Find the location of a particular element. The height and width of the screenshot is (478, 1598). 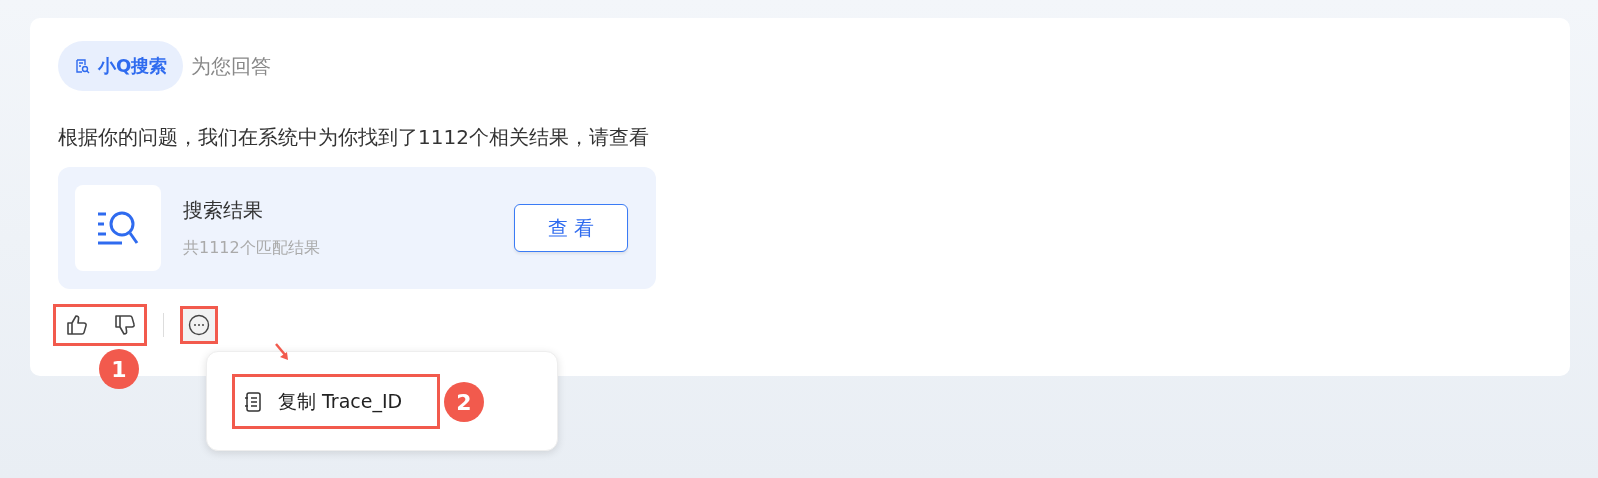

answer-text: 根据你的问题，我们在系统中为你找到了1112个相关结果，请查看 is located at coordinates (354, 137).